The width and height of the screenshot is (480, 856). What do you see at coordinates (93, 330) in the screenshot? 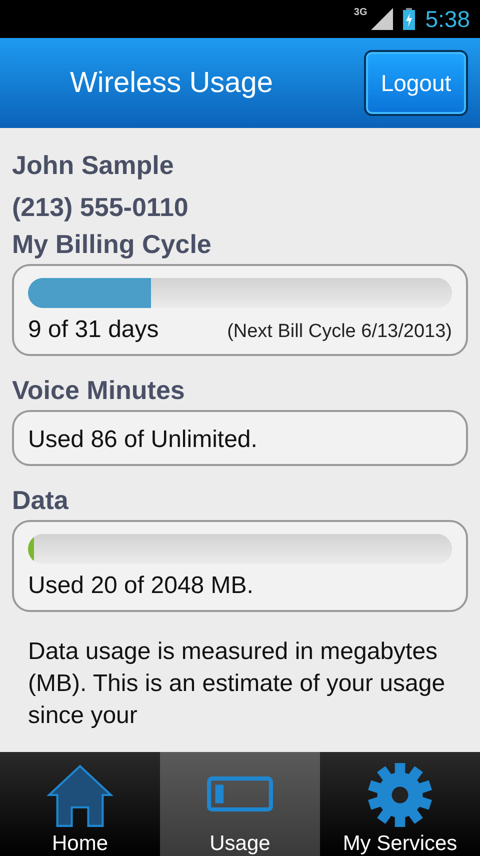
I see `usage-reading: 9 of 31 days` at bounding box center [93, 330].